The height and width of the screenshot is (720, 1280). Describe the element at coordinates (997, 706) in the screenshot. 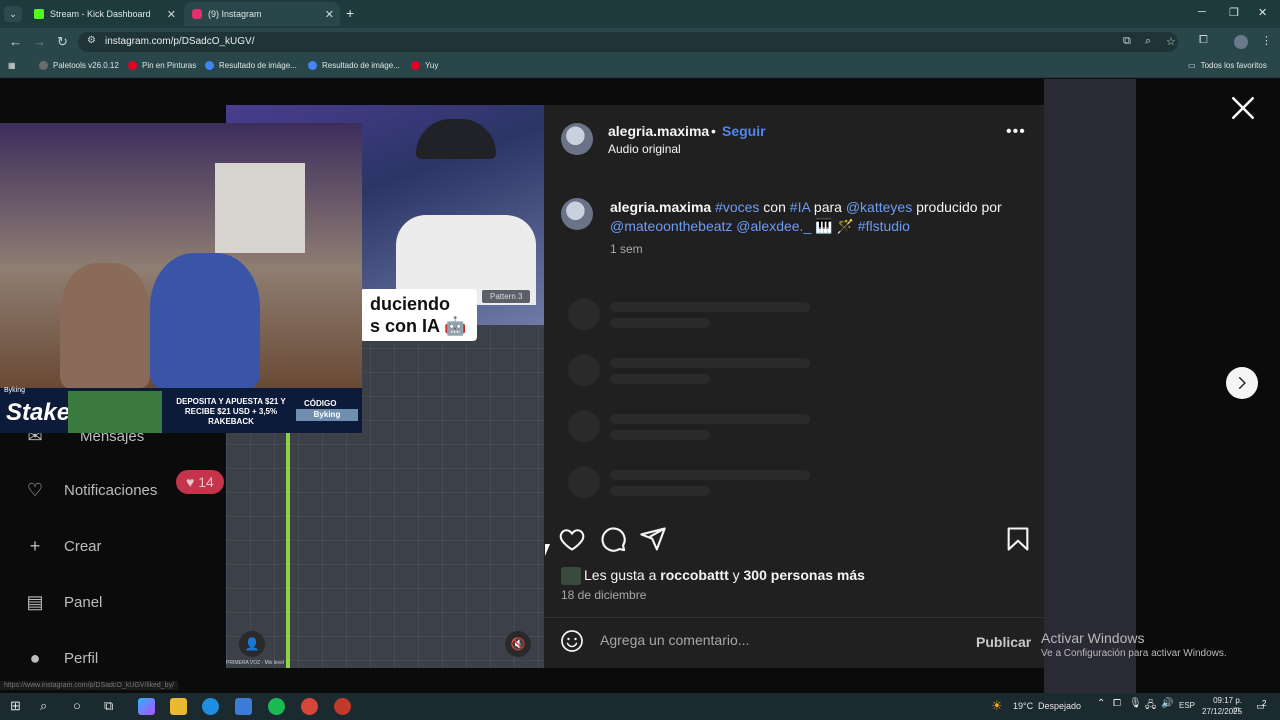

I see `weather-icon: ☀` at that location.